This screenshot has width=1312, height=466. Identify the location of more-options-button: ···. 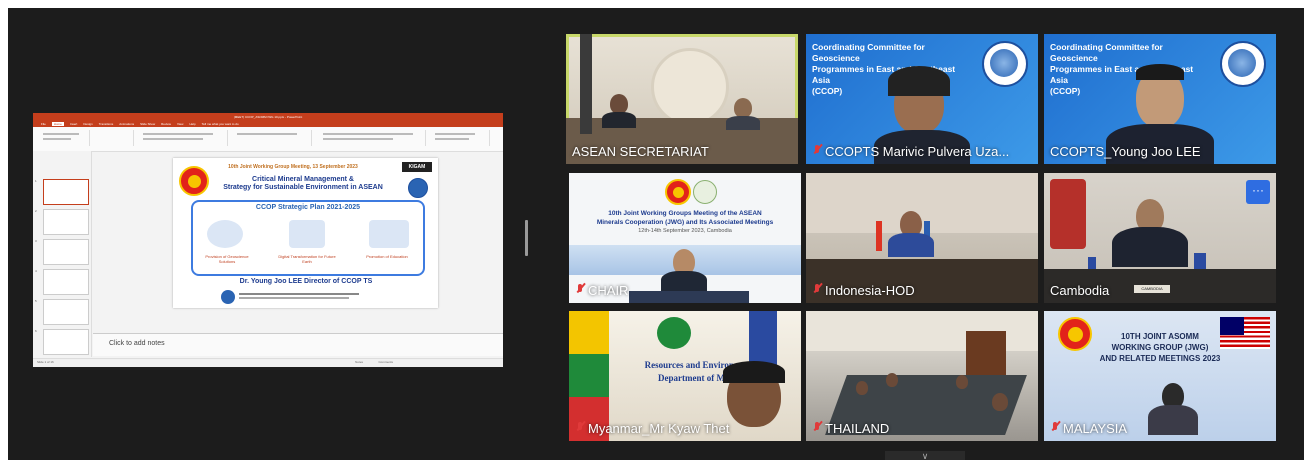
(1258, 192).